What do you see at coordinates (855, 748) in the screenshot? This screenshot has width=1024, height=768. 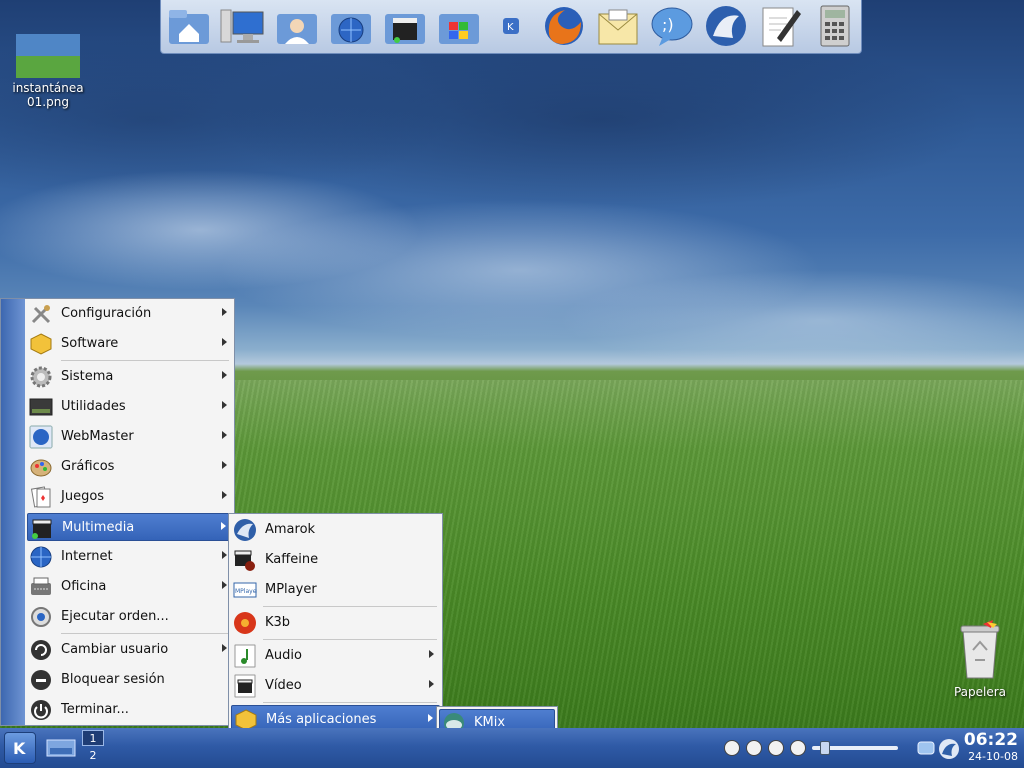 I see `volume-slider` at bounding box center [855, 748].